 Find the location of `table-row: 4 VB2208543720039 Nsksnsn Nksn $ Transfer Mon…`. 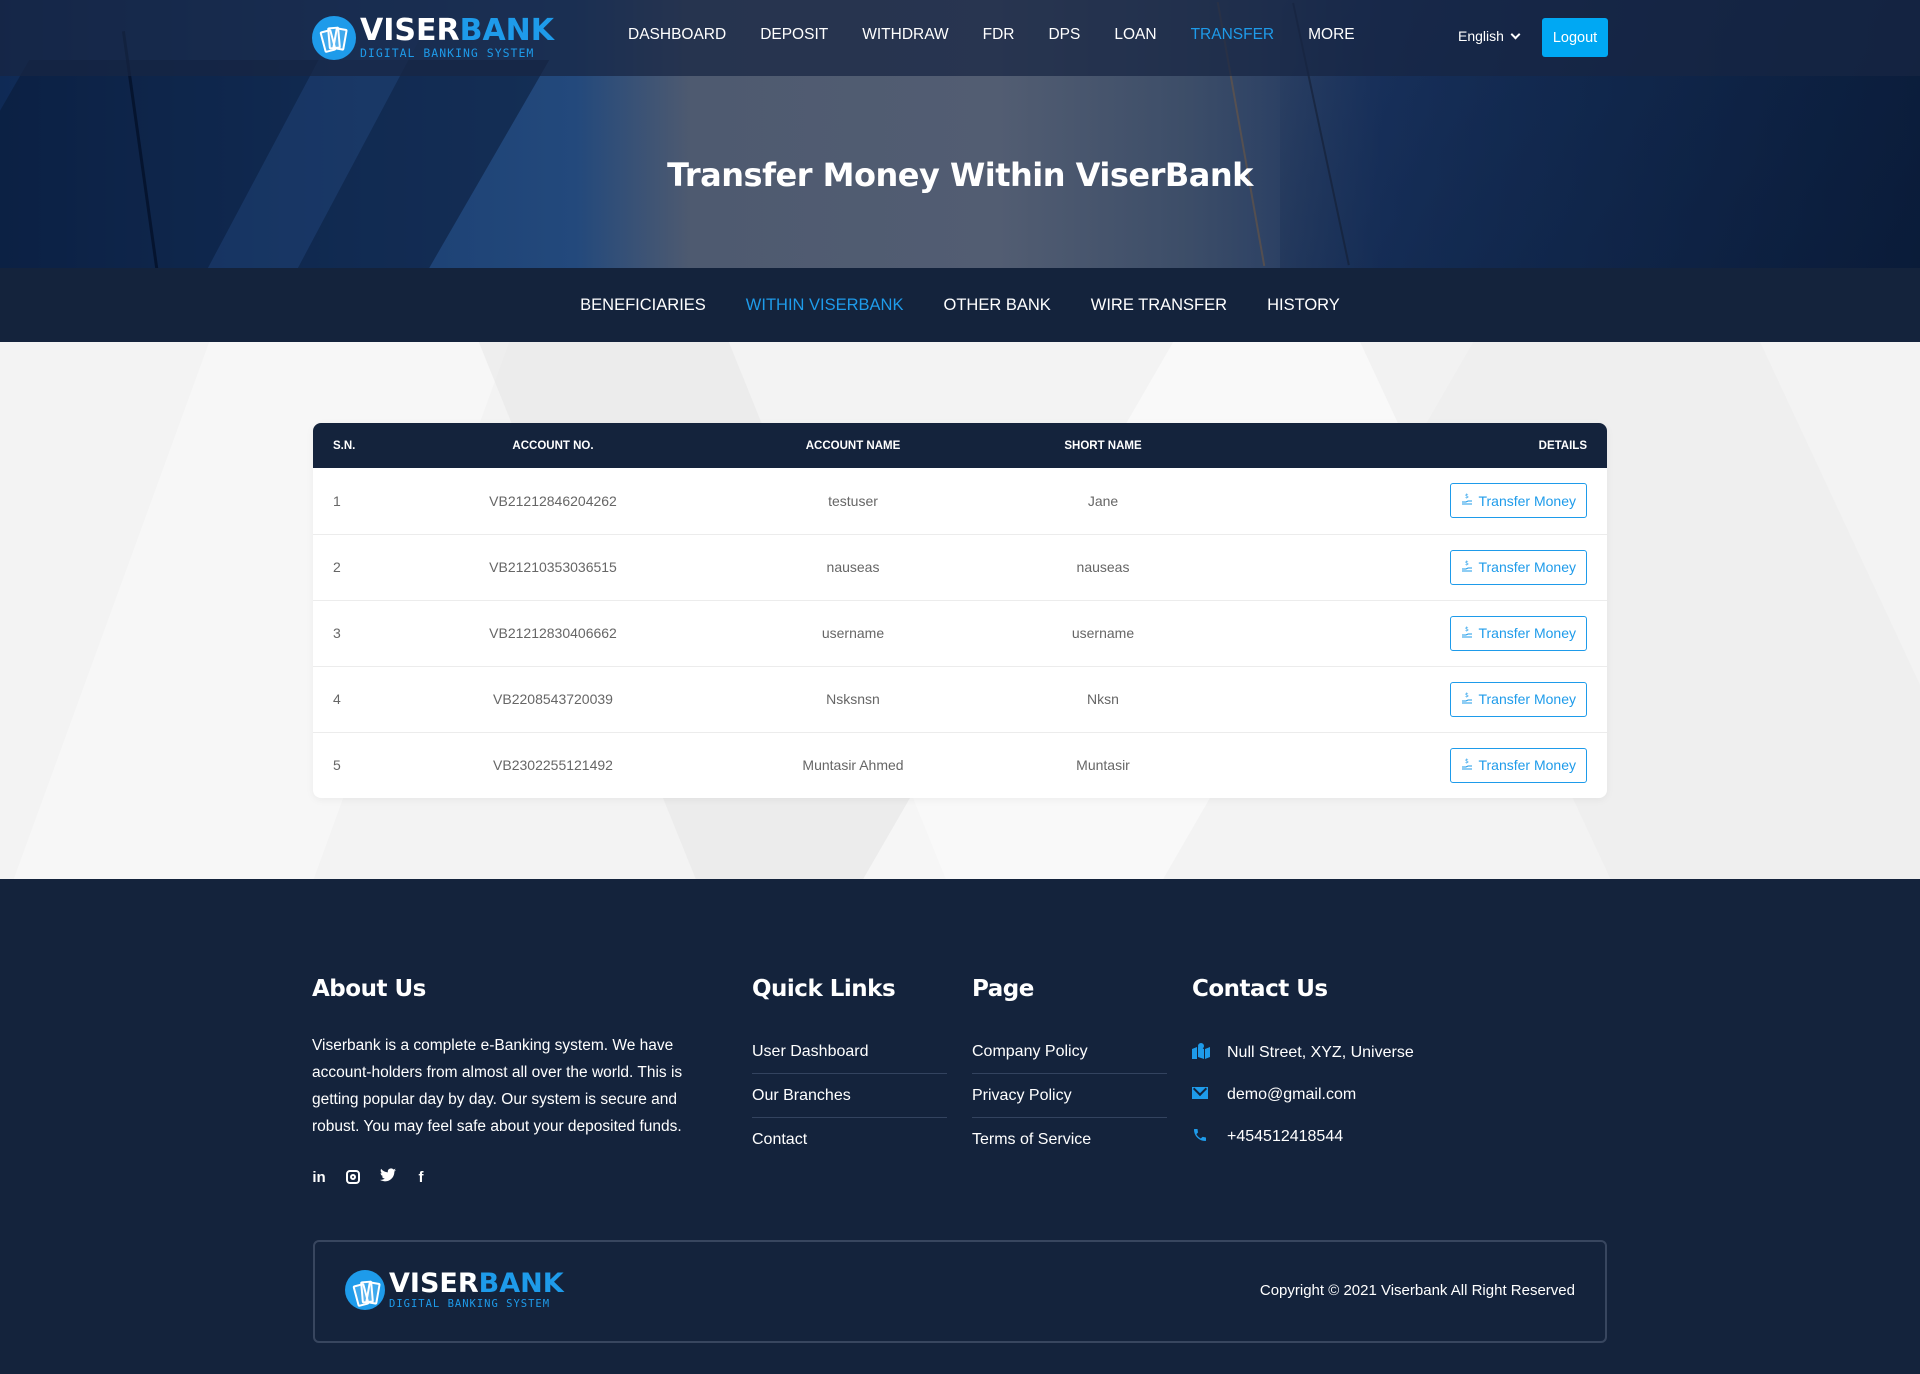

table-row: 4 VB2208543720039 Nsksnsn Nksn $ Transfer Mon… is located at coordinates (960, 698).